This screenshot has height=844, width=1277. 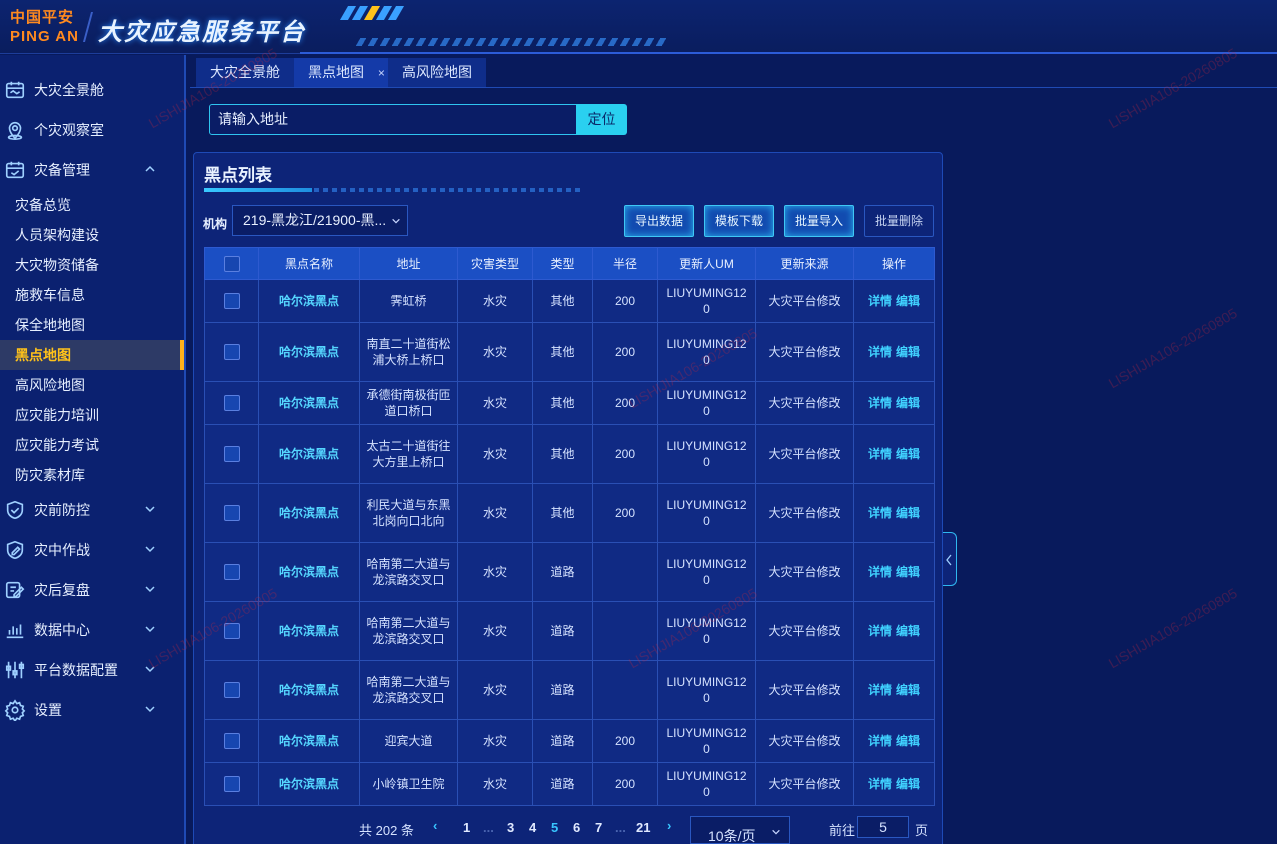 What do you see at coordinates (950, 559) in the screenshot?
I see `collapse-handle` at bounding box center [950, 559].